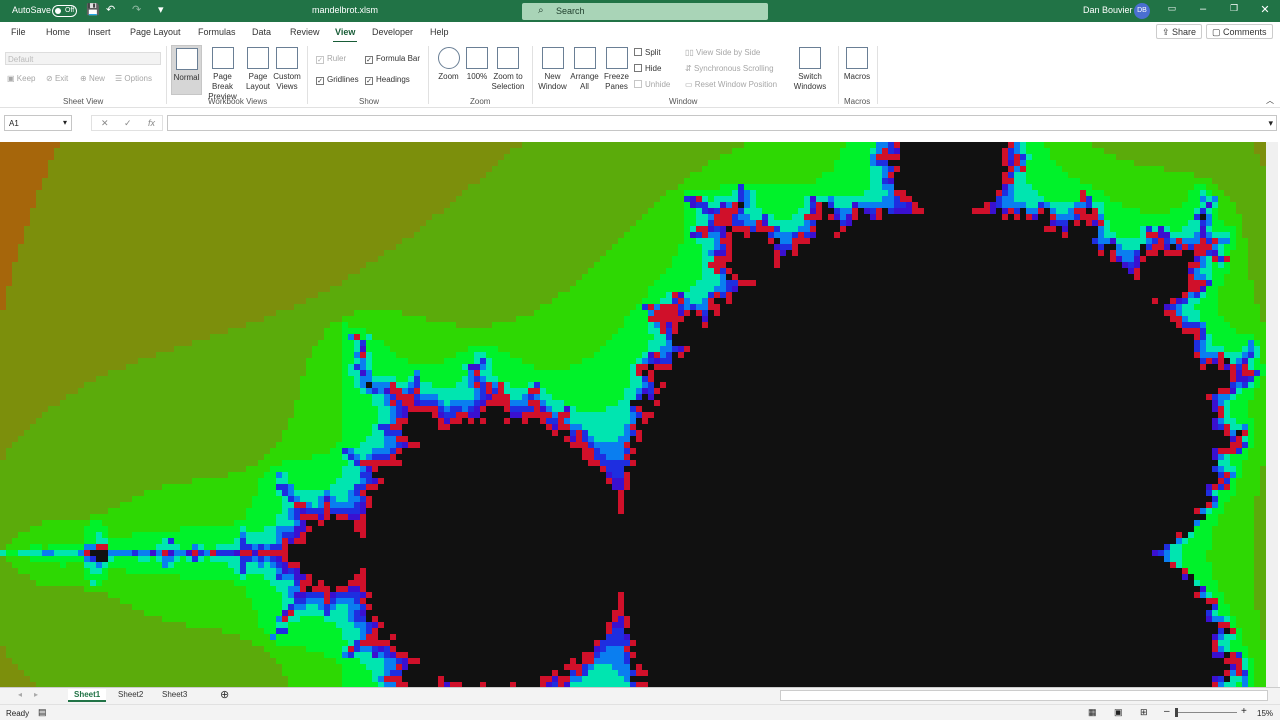 The width and height of the screenshot is (1280, 720). Describe the element at coordinates (331, 59) in the screenshot. I see `ruler-checkbox: ✓ Ruler` at that location.